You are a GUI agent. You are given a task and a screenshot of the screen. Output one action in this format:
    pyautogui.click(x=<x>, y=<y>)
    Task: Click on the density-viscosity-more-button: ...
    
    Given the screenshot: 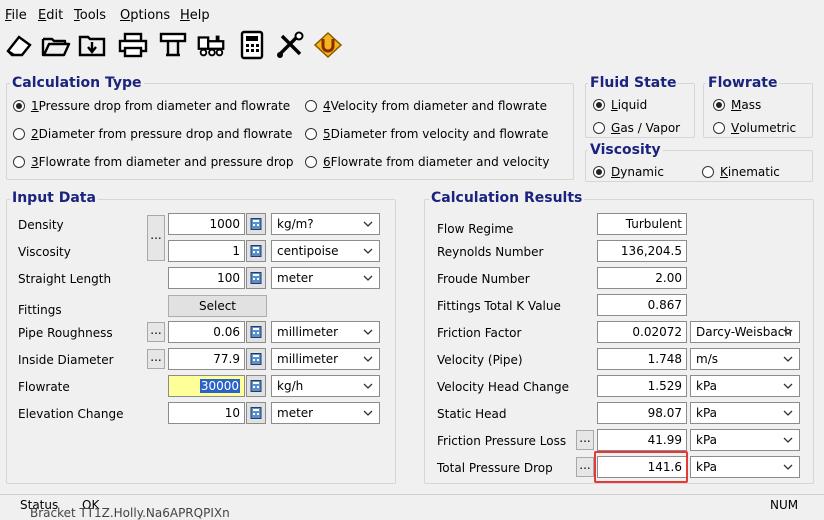 What is the action you would take?
    pyautogui.click(x=156, y=238)
    